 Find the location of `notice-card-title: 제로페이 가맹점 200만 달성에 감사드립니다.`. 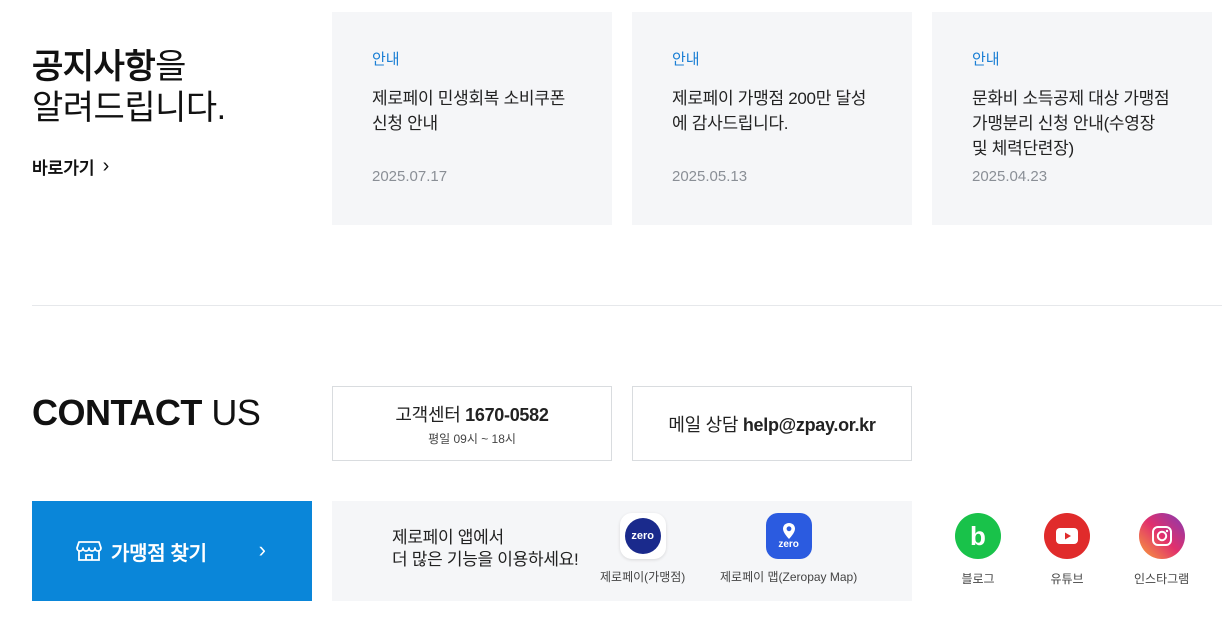

notice-card-title: 제로페이 가맹점 200만 달성에 감사드립니다. is located at coordinates (769, 111).